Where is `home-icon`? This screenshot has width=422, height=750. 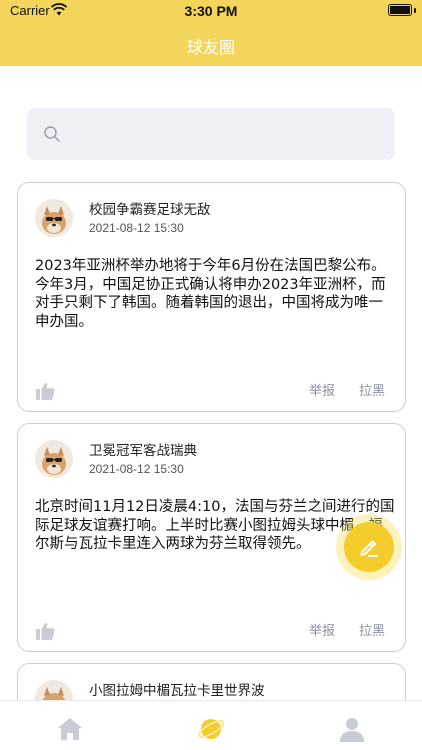
home-icon is located at coordinates (70, 729).